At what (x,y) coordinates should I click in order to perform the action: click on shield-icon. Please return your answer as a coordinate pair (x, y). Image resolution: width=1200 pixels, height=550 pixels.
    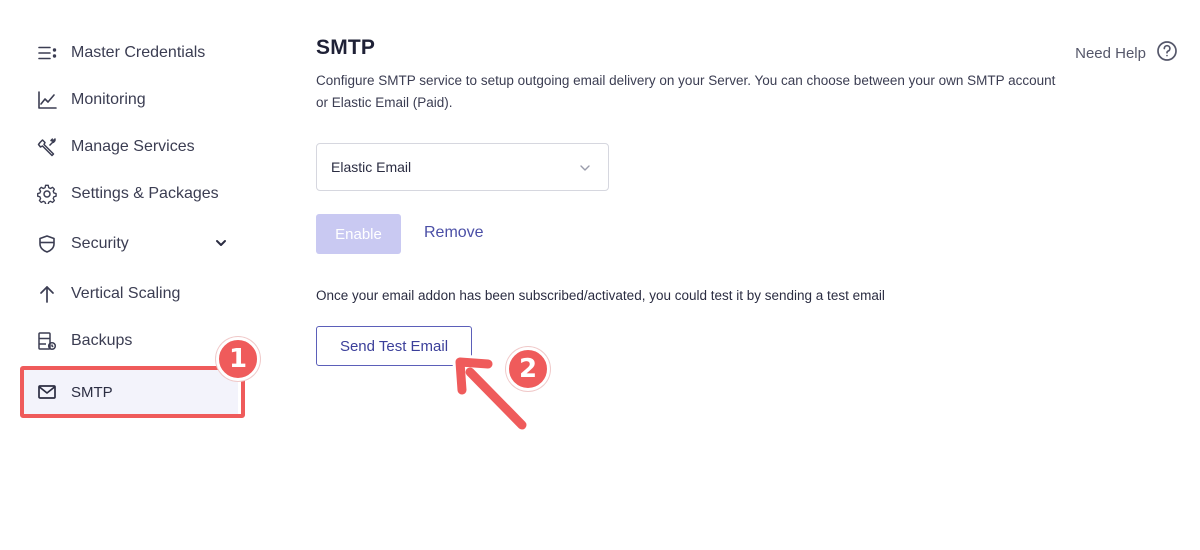
    Looking at the image, I should click on (47, 244).